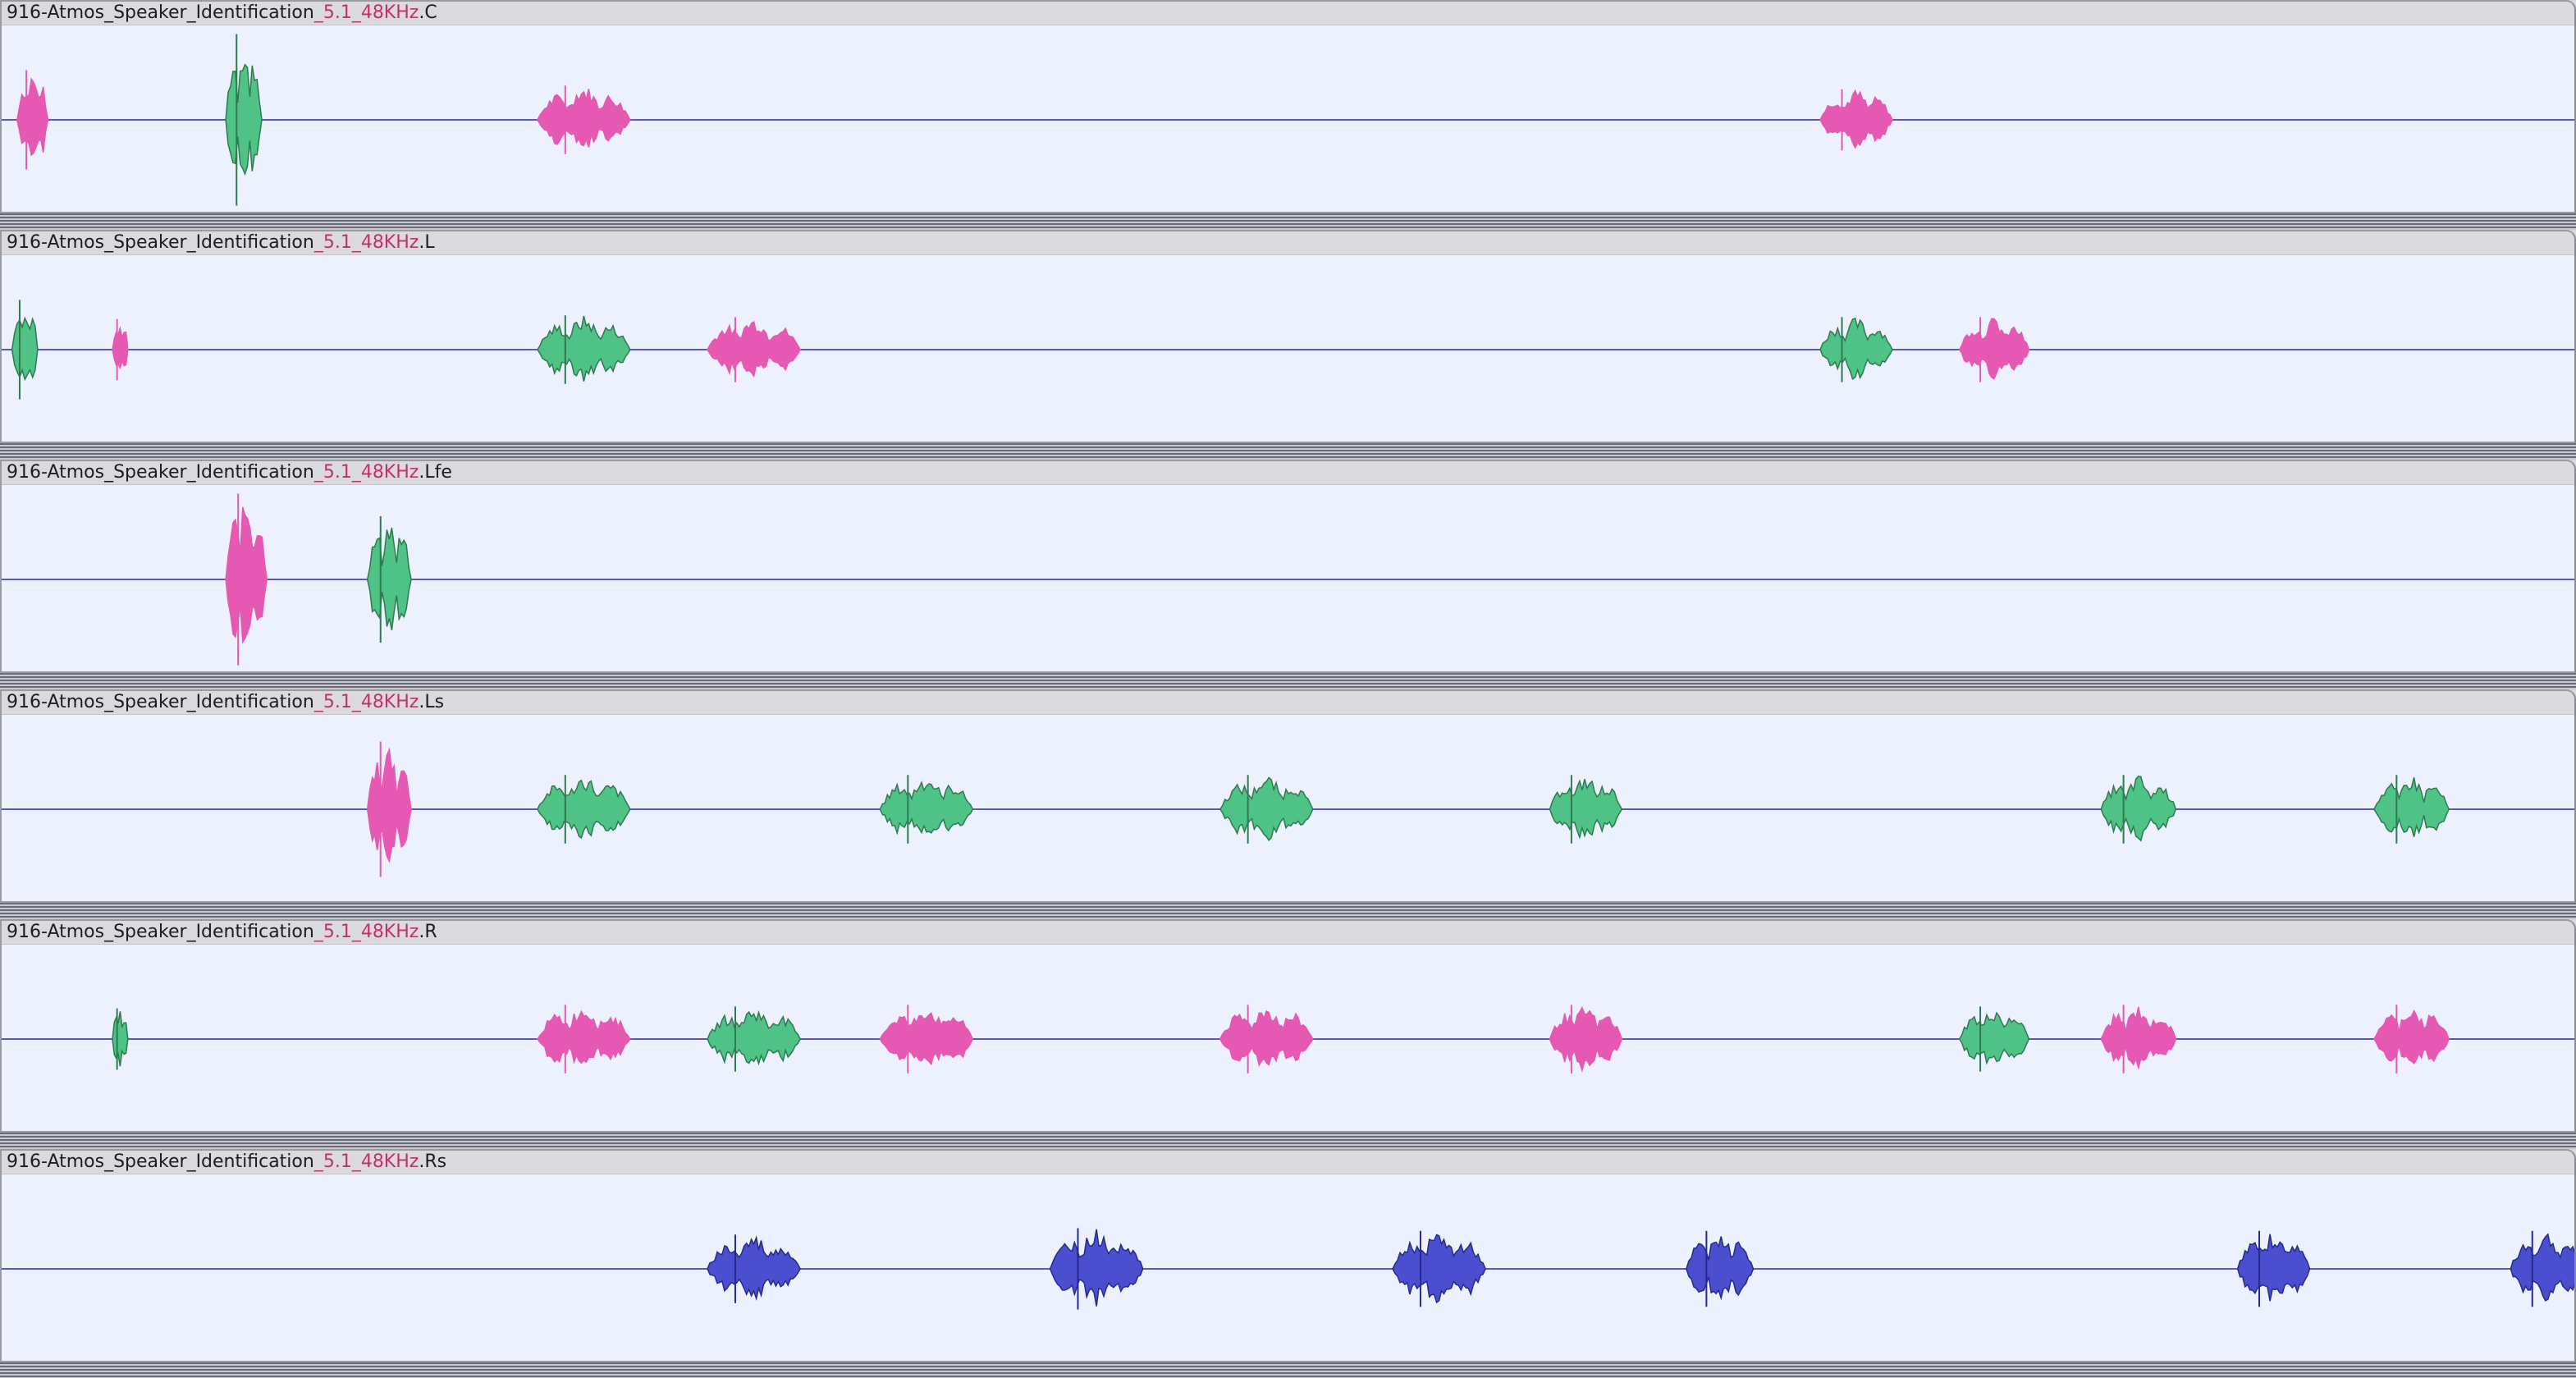 Image resolution: width=2576 pixels, height=1378 pixels. What do you see at coordinates (1289, 579) in the screenshot?
I see `waveform-lfe` at bounding box center [1289, 579].